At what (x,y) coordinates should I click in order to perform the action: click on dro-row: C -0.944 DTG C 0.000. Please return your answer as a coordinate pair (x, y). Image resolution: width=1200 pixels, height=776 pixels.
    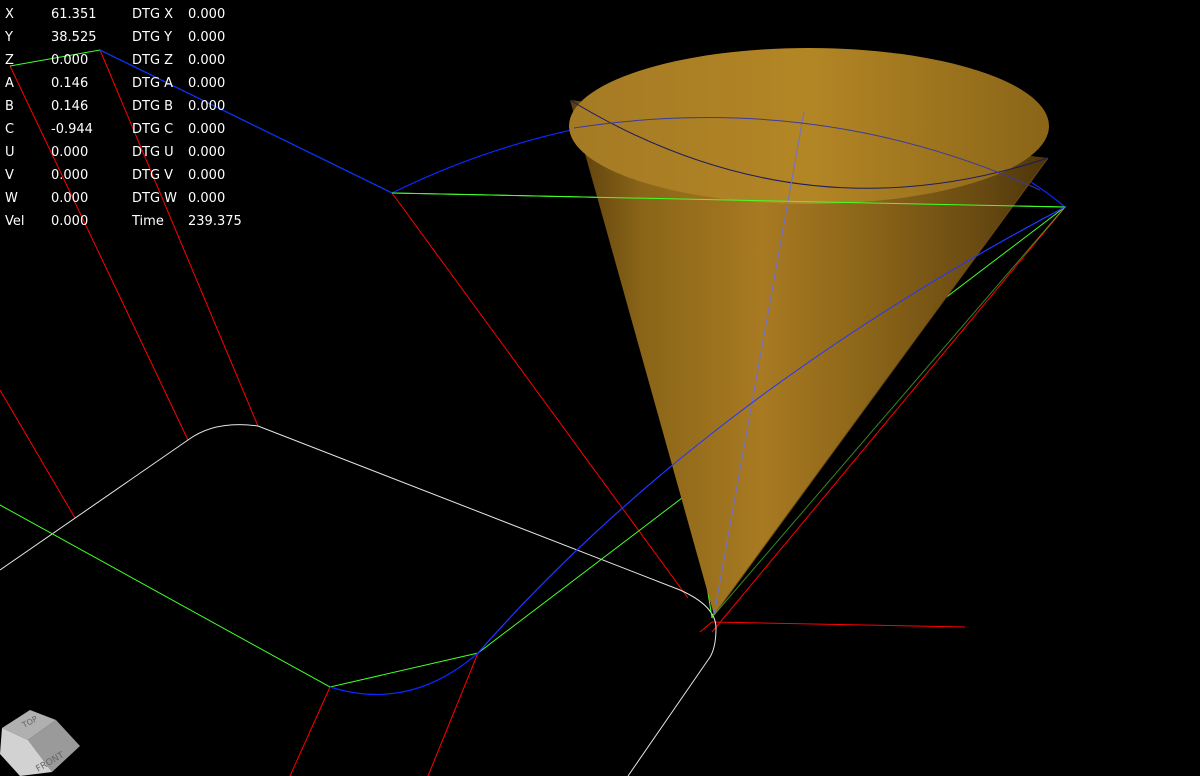
    Looking at the image, I should click on (130, 129).